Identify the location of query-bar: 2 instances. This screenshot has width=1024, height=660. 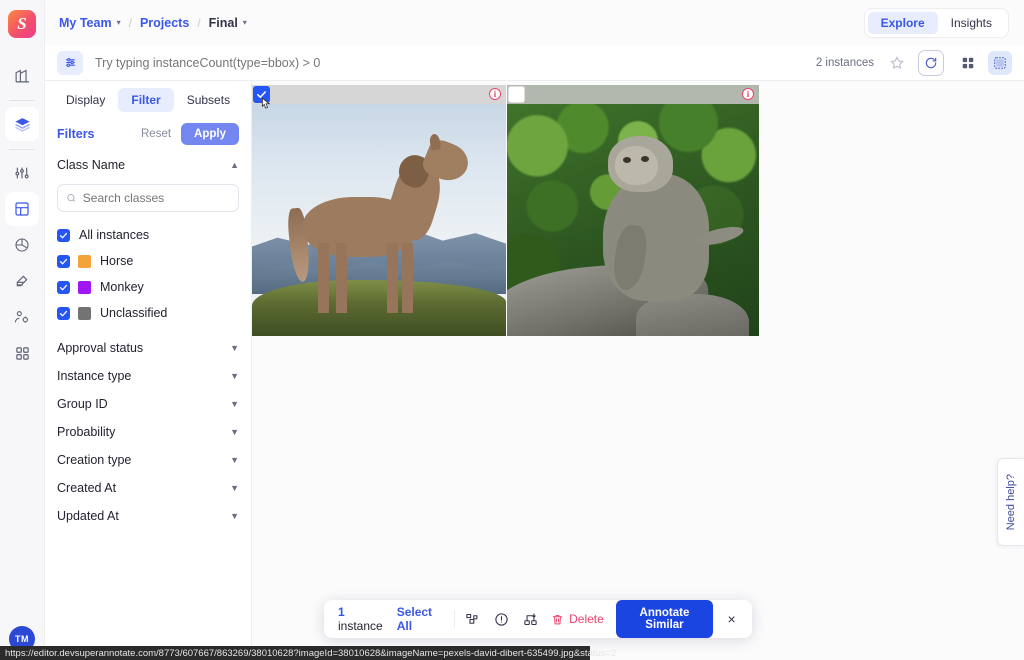
(534, 63).